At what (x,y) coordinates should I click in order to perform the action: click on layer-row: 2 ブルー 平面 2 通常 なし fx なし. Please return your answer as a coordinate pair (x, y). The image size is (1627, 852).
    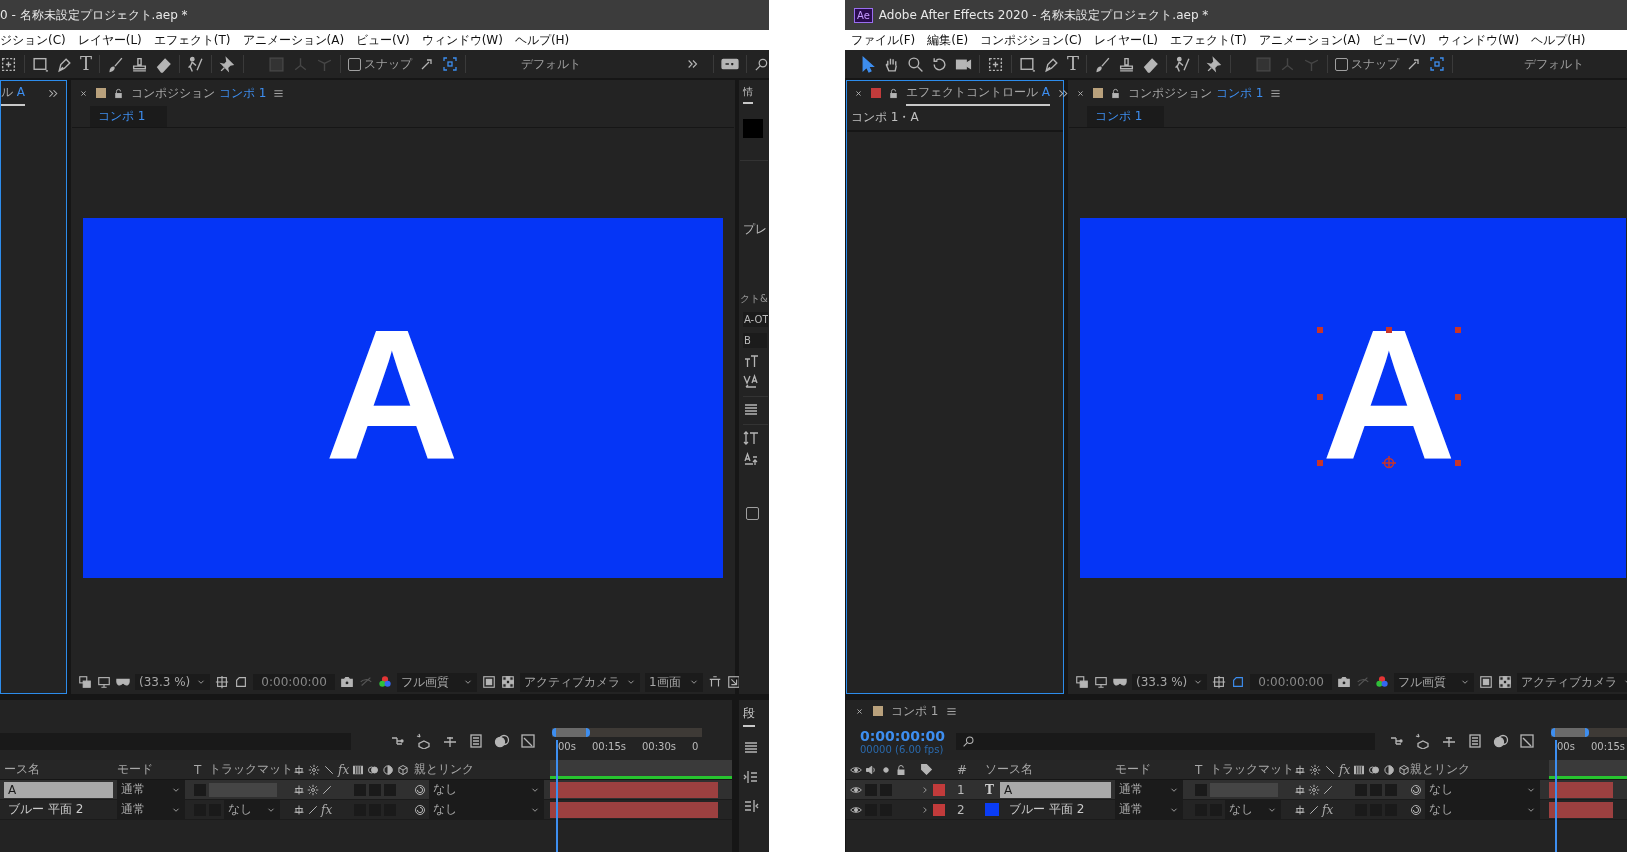
    Looking at the image, I should click on (1236, 810).